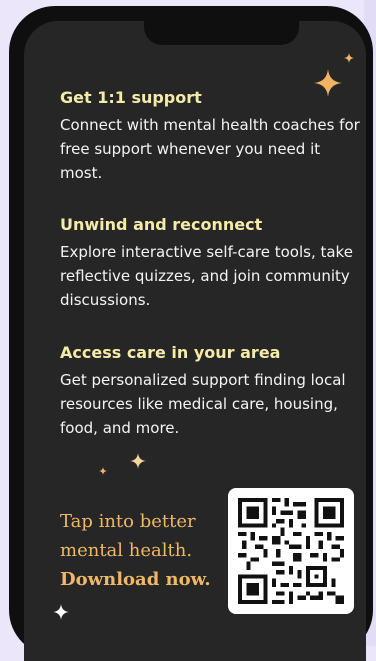 The image size is (376, 661). Describe the element at coordinates (131, 97) in the screenshot. I see `feature-support-title: Get 1:1 support` at that location.